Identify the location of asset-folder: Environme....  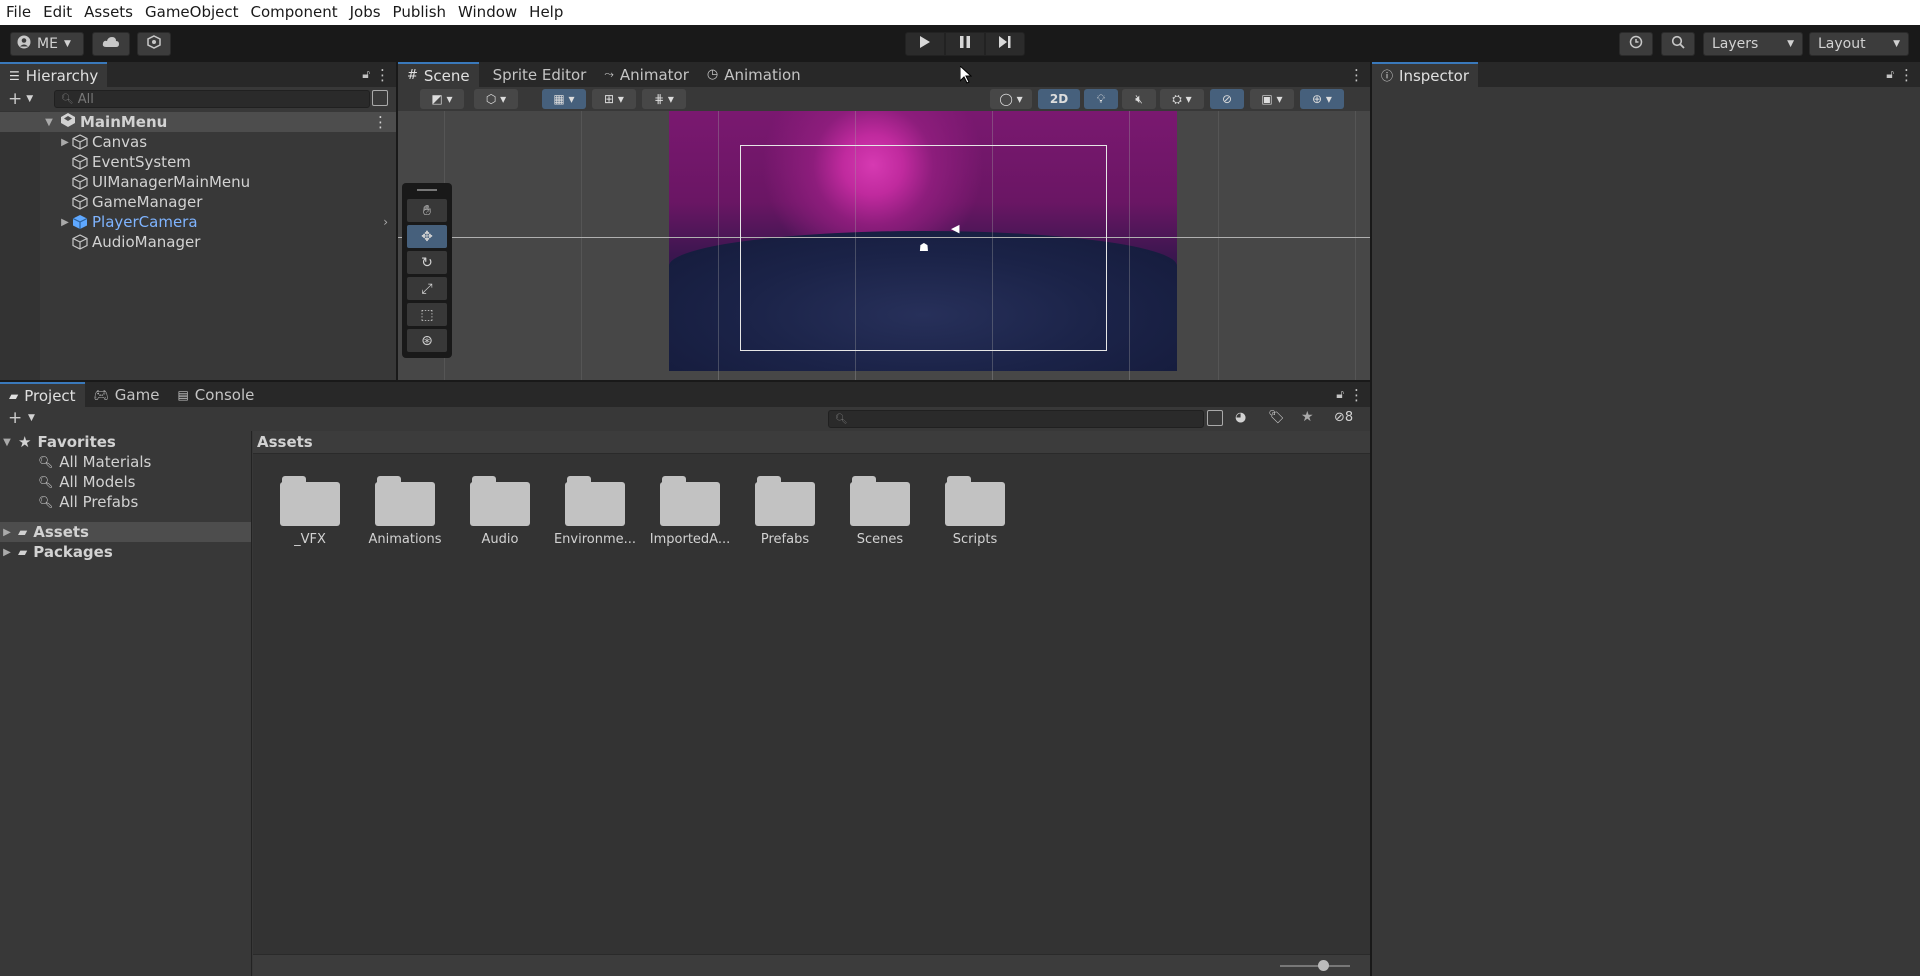
(595, 510).